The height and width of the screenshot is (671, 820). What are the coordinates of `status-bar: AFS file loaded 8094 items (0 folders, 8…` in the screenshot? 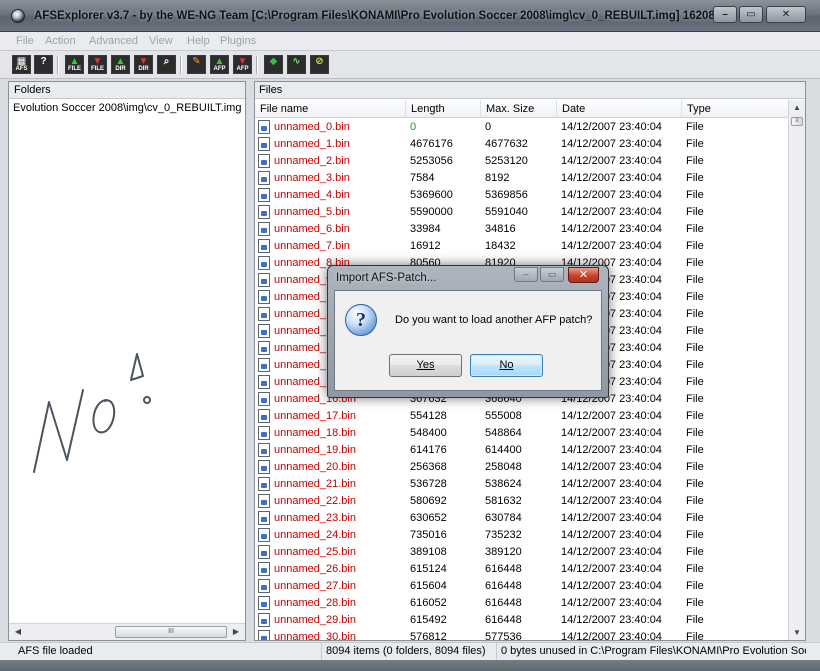 It's located at (410, 651).